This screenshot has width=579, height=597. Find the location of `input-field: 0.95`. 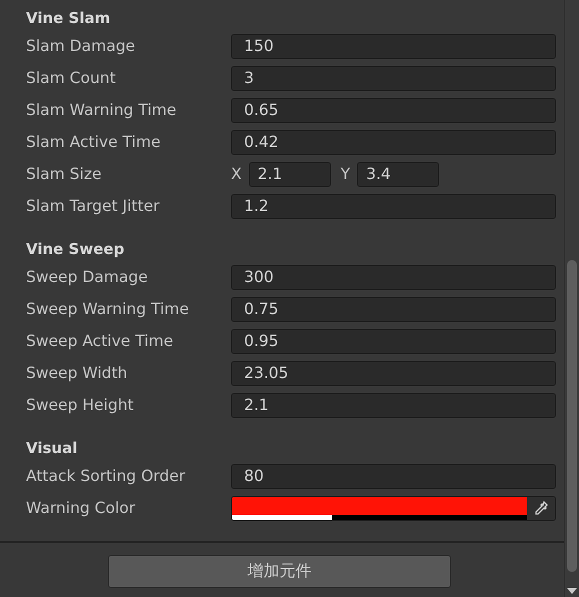

input-field: 0.95 is located at coordinates (393, 341).